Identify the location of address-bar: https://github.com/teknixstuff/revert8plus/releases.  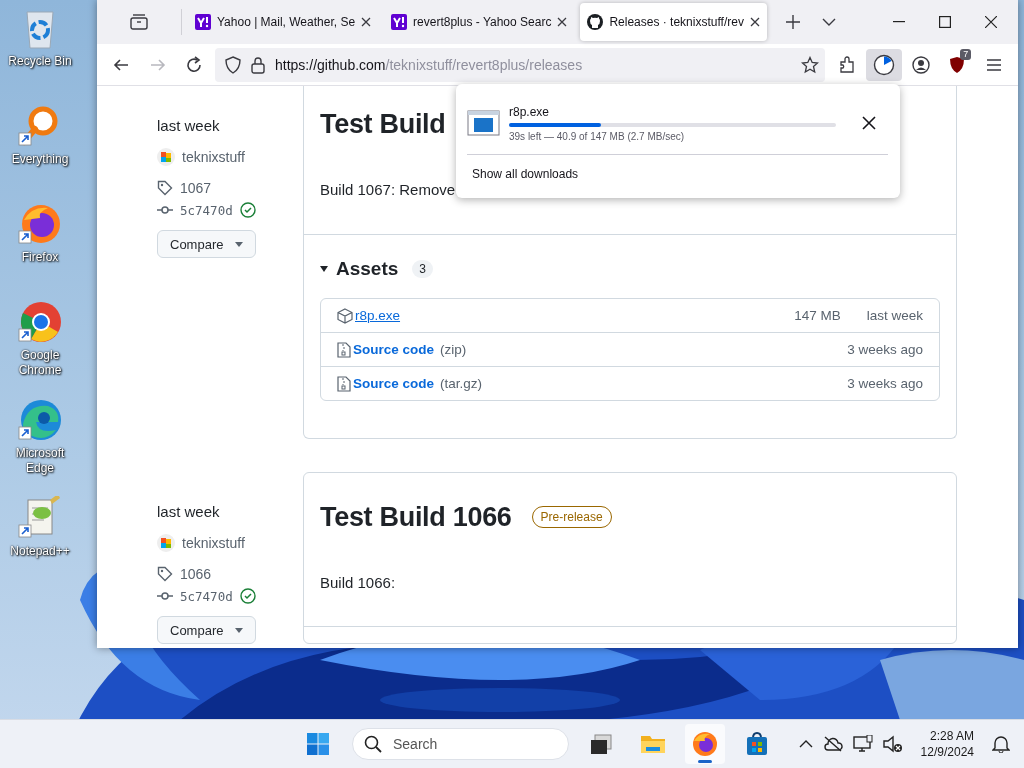
(520, 64).